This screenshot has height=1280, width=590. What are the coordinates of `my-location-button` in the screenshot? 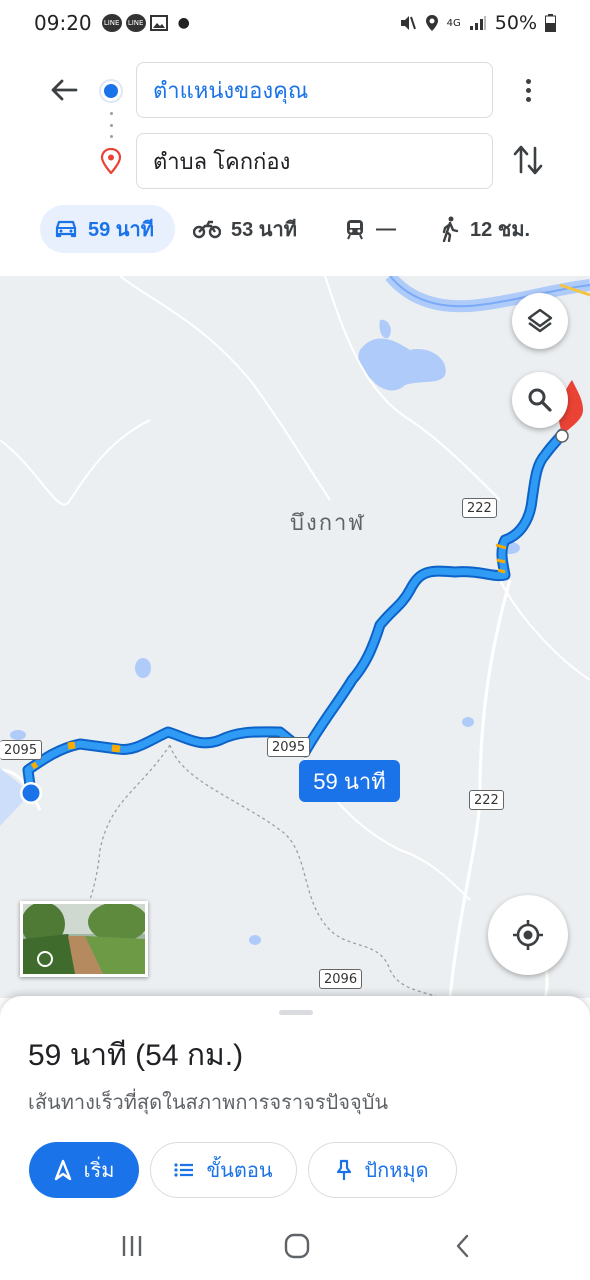 It's located at (528, 935).